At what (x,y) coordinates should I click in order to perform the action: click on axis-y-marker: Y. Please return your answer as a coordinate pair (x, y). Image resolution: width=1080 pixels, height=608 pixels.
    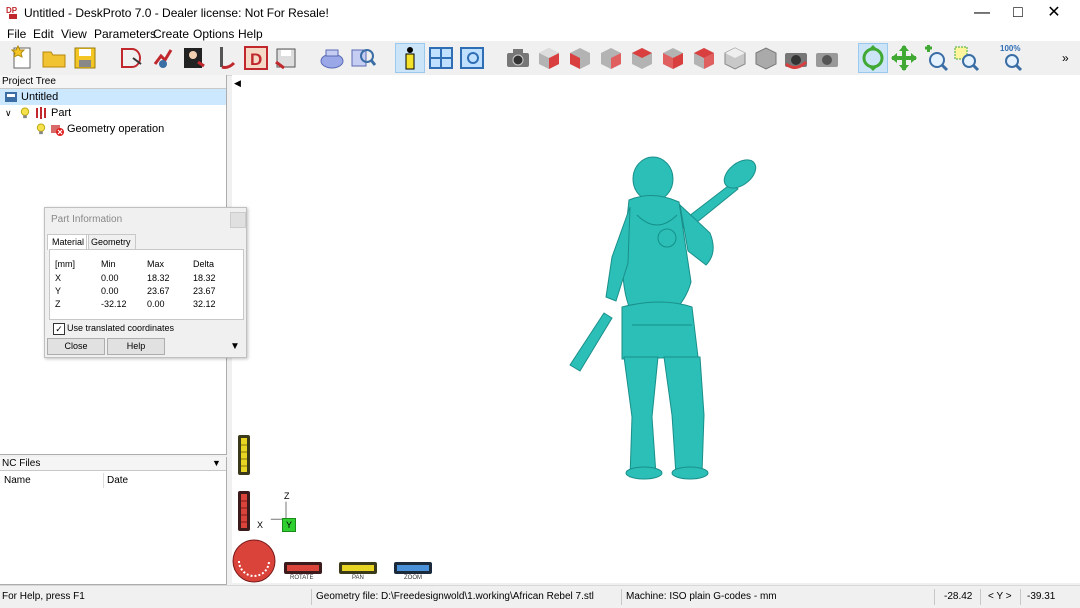
    Looking at the image, I should click on (289, 525).